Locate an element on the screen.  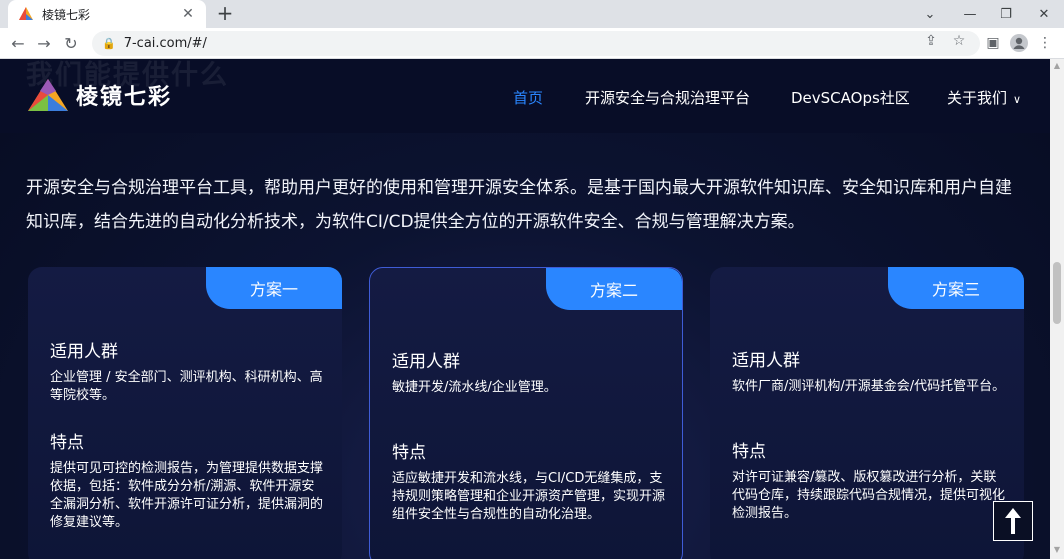
nav-platform: 开源安全与合规治理平台 is located at coordinates (667, 97).